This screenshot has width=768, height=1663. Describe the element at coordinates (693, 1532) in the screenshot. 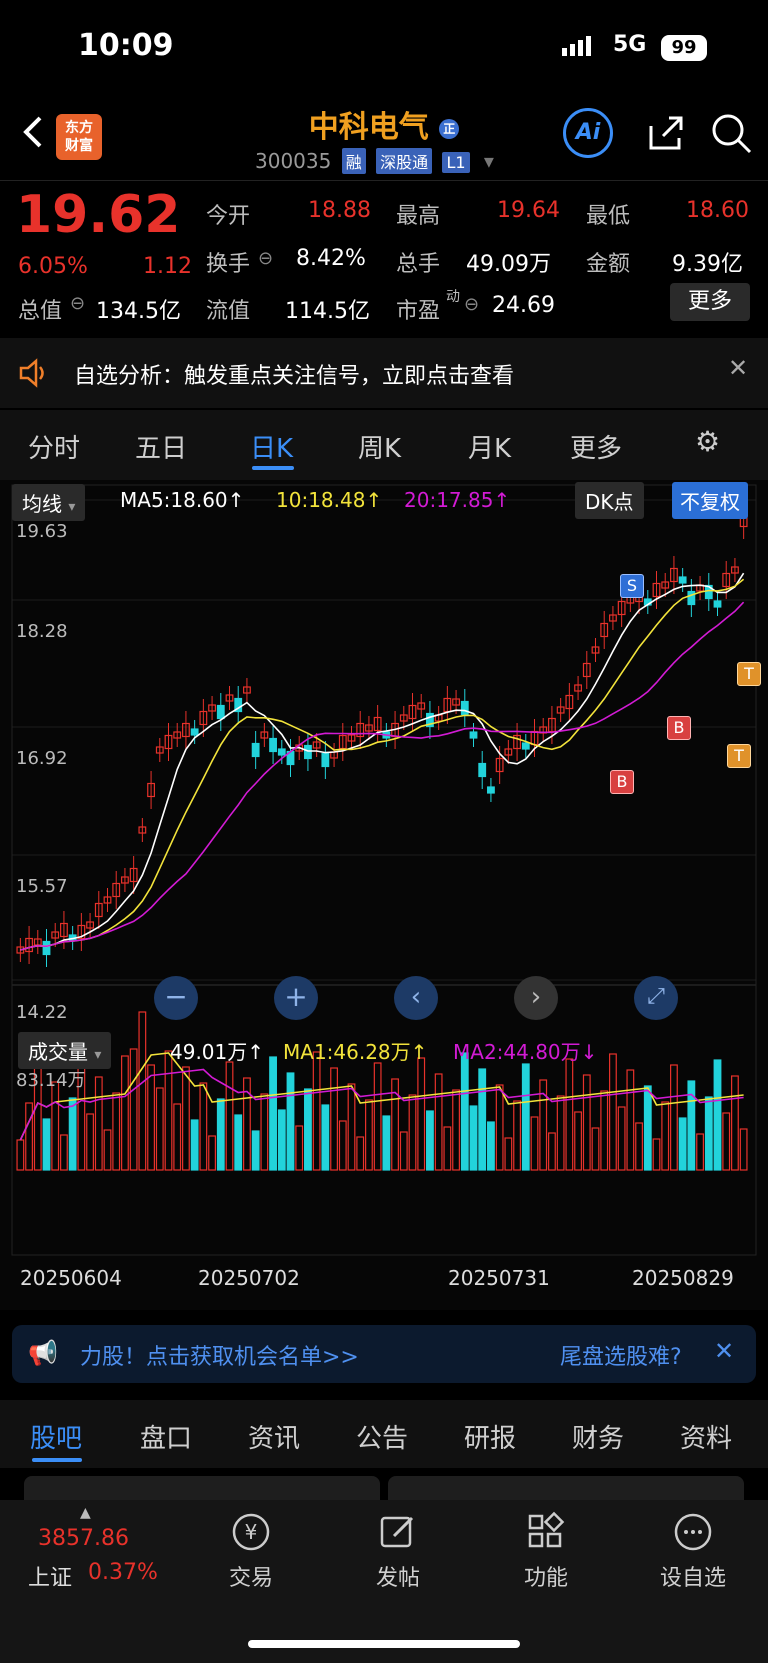

I see `watchlist-icon` at that location.